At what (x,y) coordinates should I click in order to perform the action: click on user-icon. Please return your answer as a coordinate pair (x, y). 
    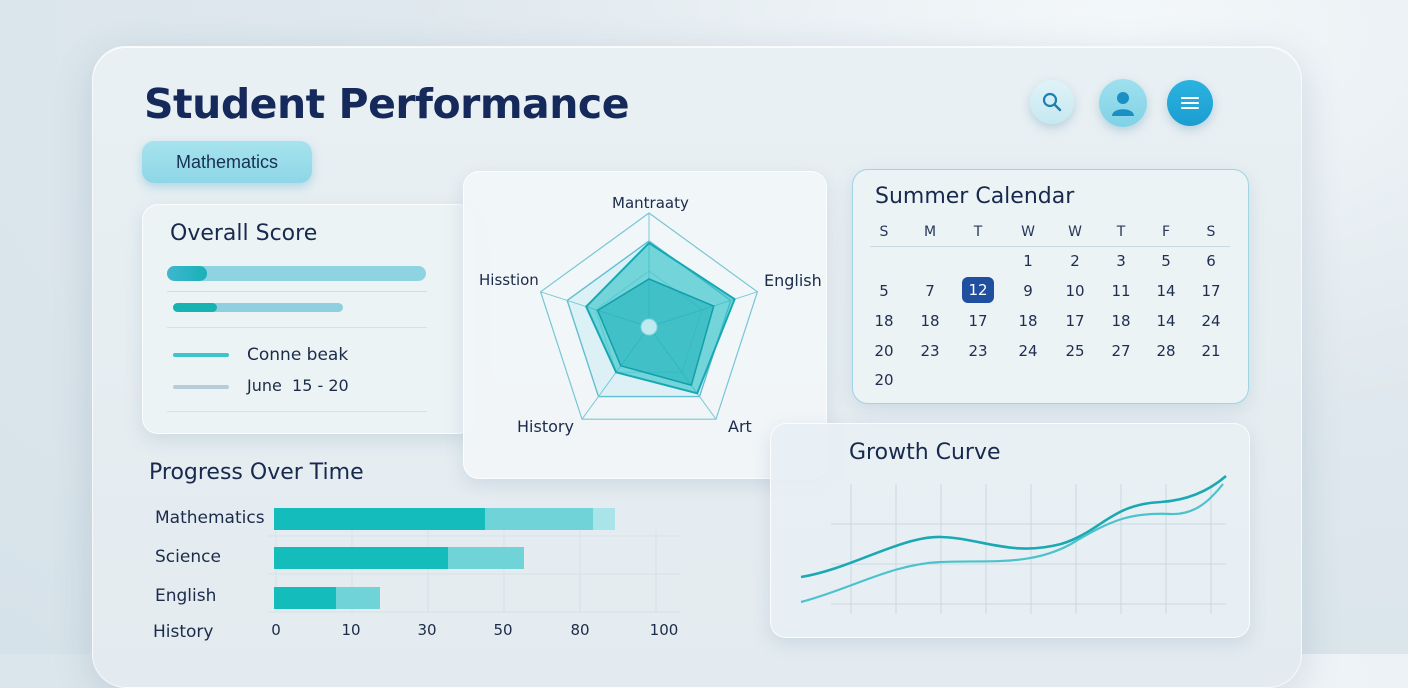
    Looking at the image, I should click on (1123, 104).